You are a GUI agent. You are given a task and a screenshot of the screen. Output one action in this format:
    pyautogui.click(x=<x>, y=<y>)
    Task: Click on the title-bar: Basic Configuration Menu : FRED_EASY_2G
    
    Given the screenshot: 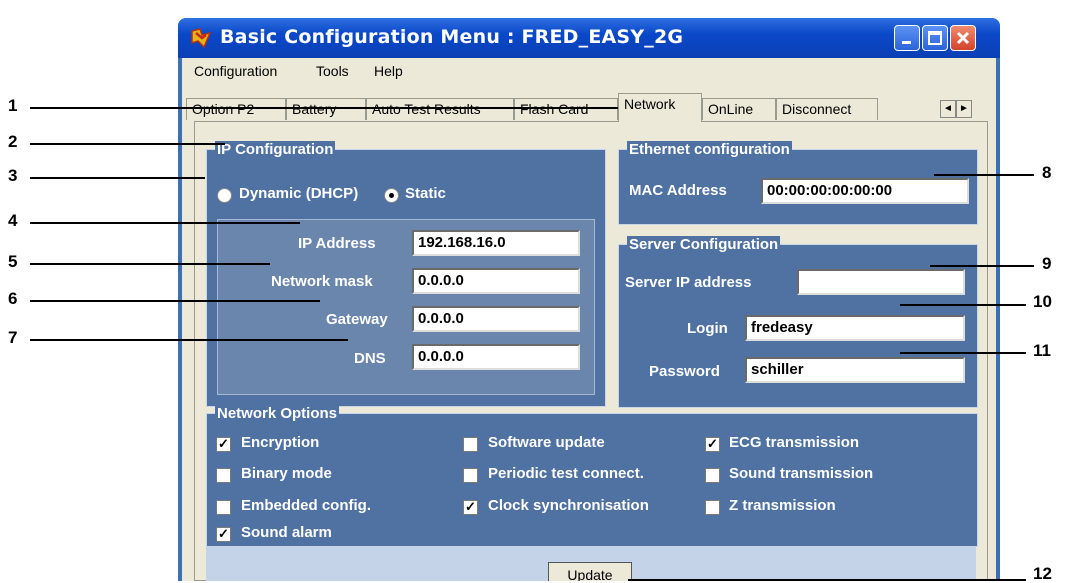 What is the action you would take?
    pyautogui.click(x=589, y=38)
    